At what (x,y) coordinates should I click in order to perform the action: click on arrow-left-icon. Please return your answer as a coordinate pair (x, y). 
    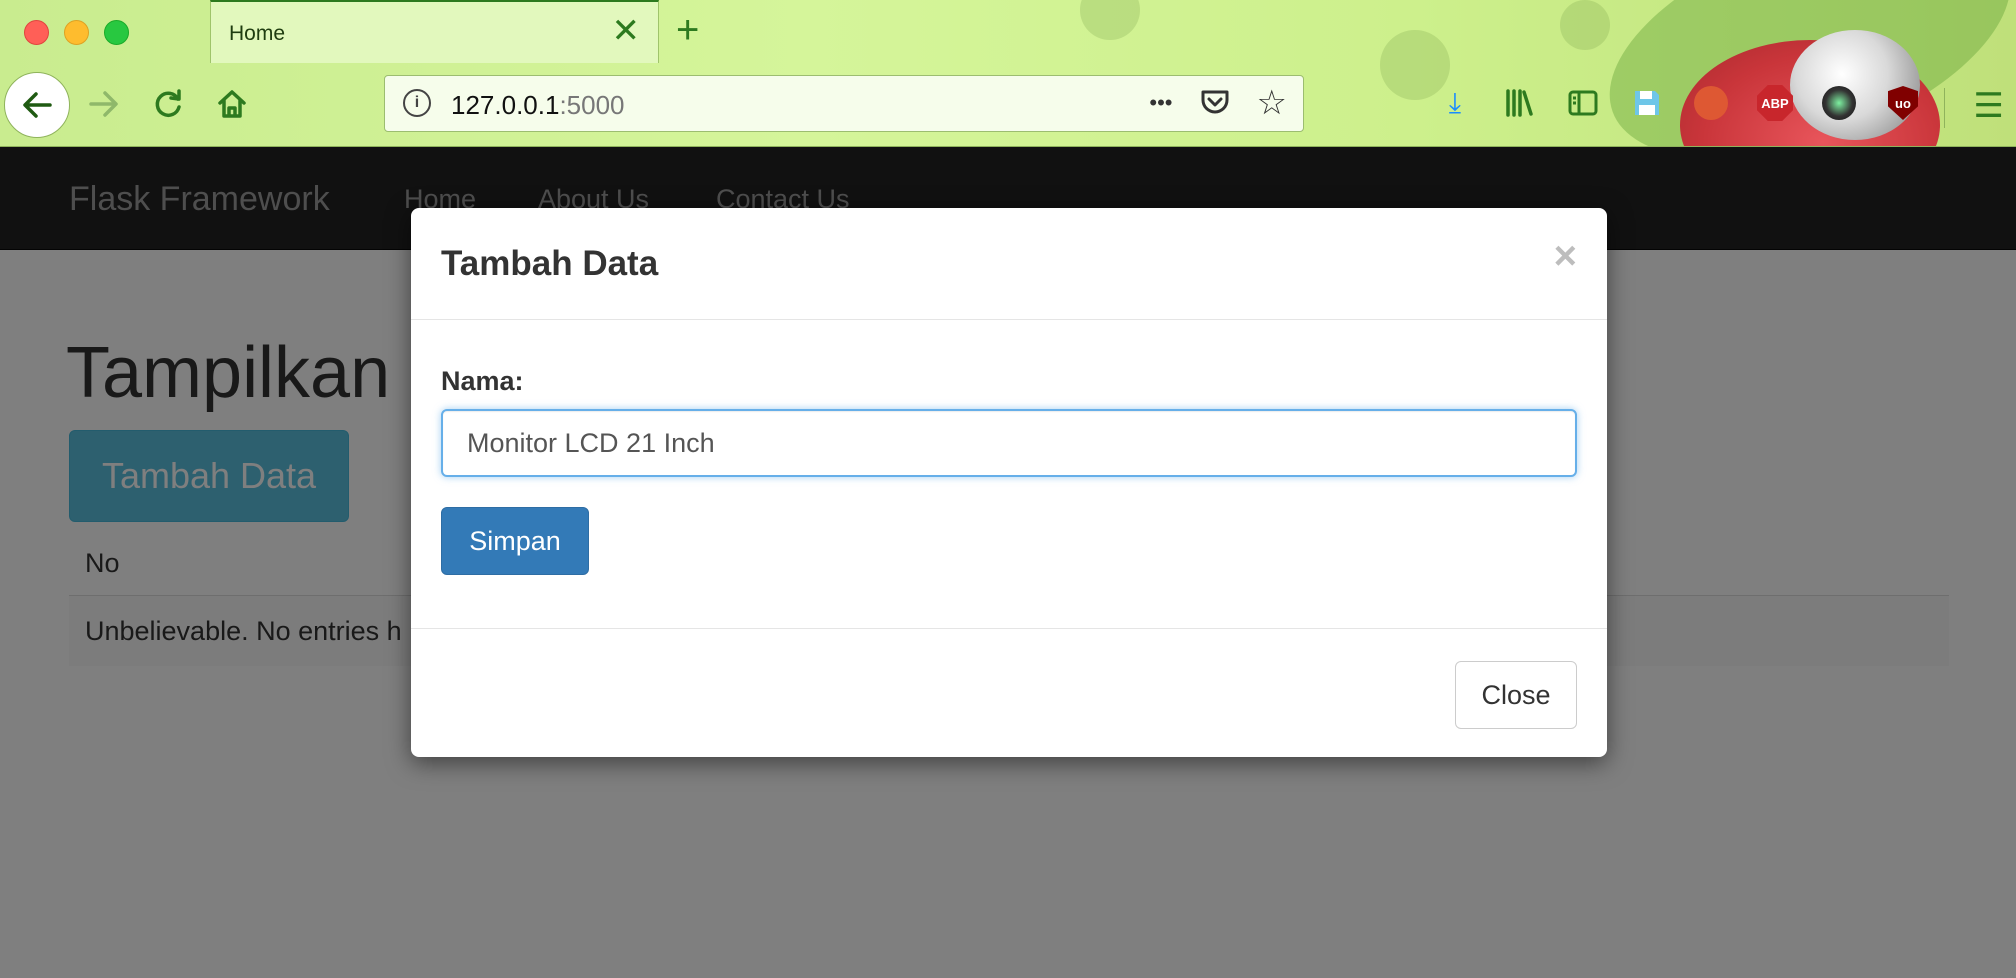
    Looking at the image, I should click on (37, 105).